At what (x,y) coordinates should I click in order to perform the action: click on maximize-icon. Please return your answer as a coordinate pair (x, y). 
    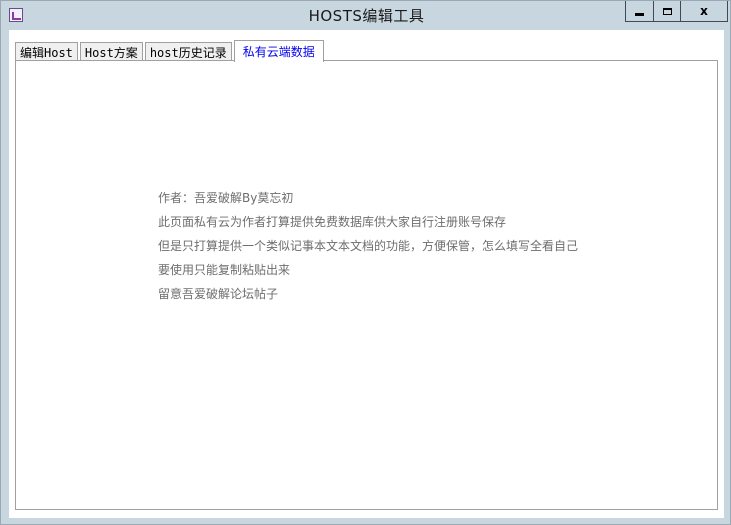
    Looking at the image, I should click on (667, 11).